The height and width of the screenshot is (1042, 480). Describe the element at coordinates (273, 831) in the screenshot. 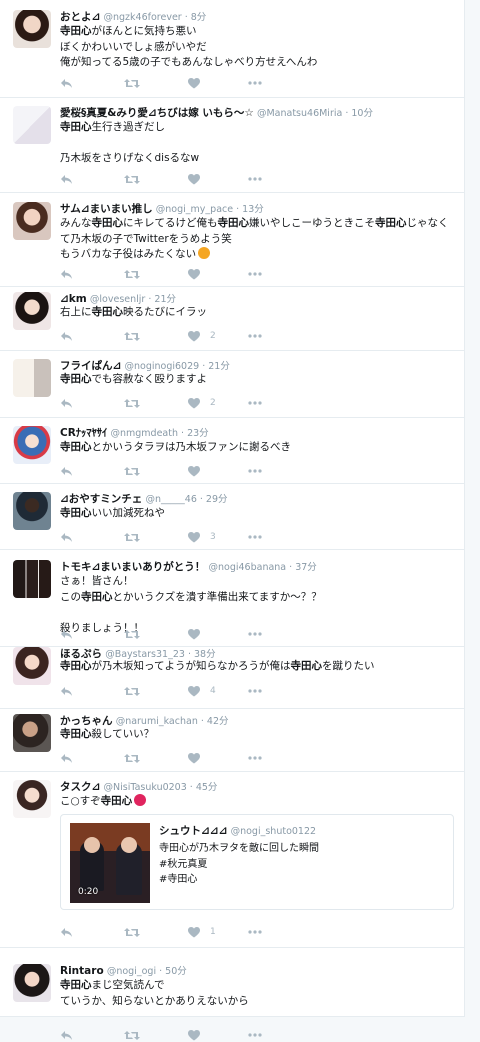

I see `quoted-user-handle: @nogi_shuto0122` at that location.